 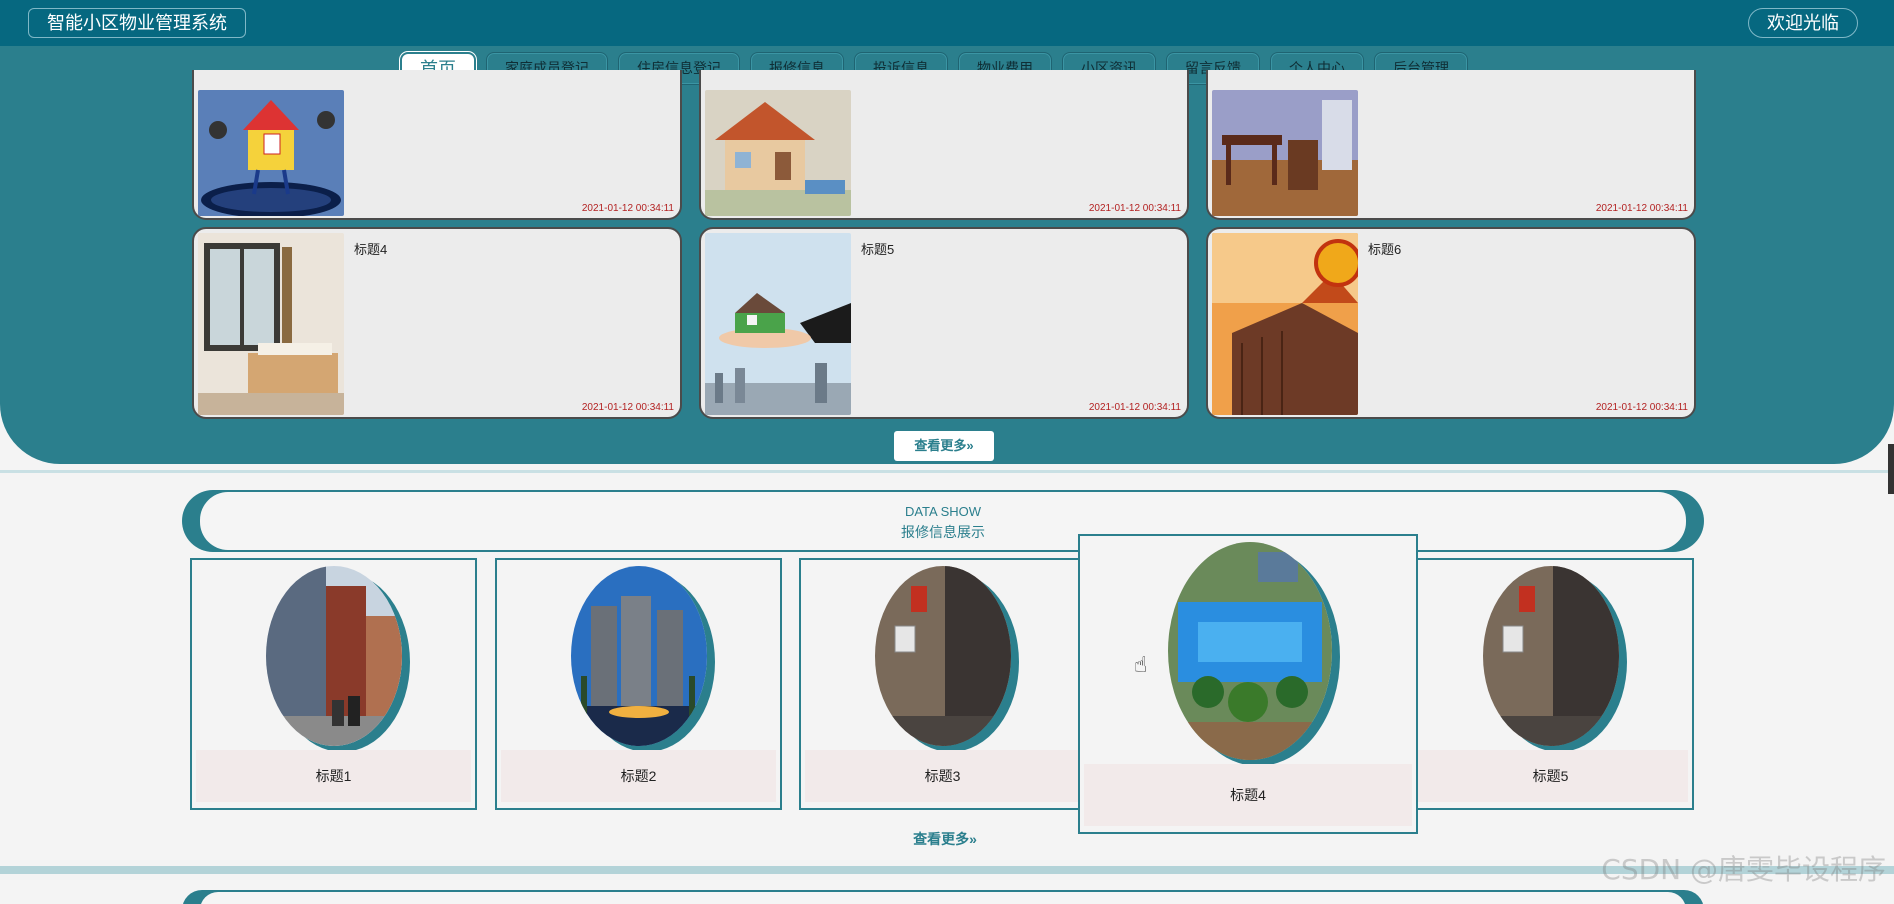 I want to click on repair-card: 标题3, so click(x=942, y=684).